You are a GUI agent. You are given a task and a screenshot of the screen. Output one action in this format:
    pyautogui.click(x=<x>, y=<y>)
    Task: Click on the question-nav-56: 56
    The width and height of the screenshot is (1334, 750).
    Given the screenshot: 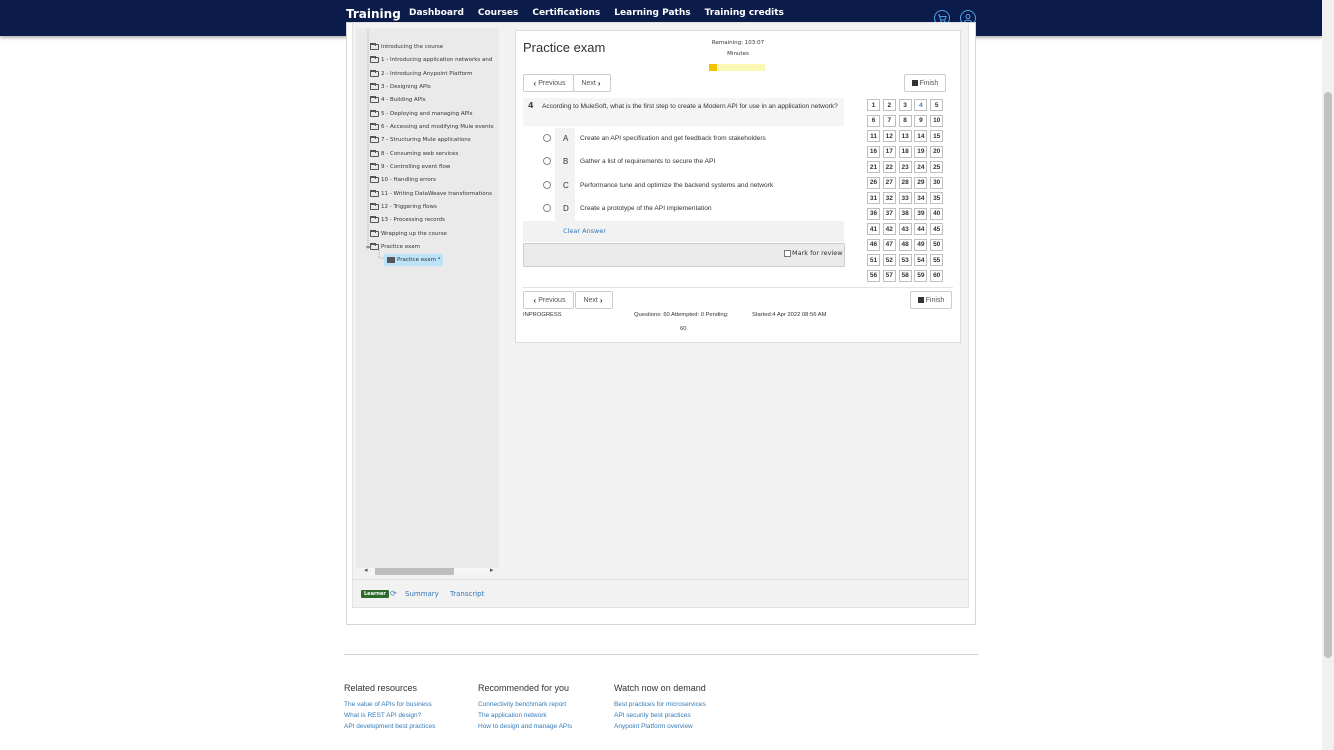 What is the action you would take?
    pyautogui.click(x=873, y=275)
    